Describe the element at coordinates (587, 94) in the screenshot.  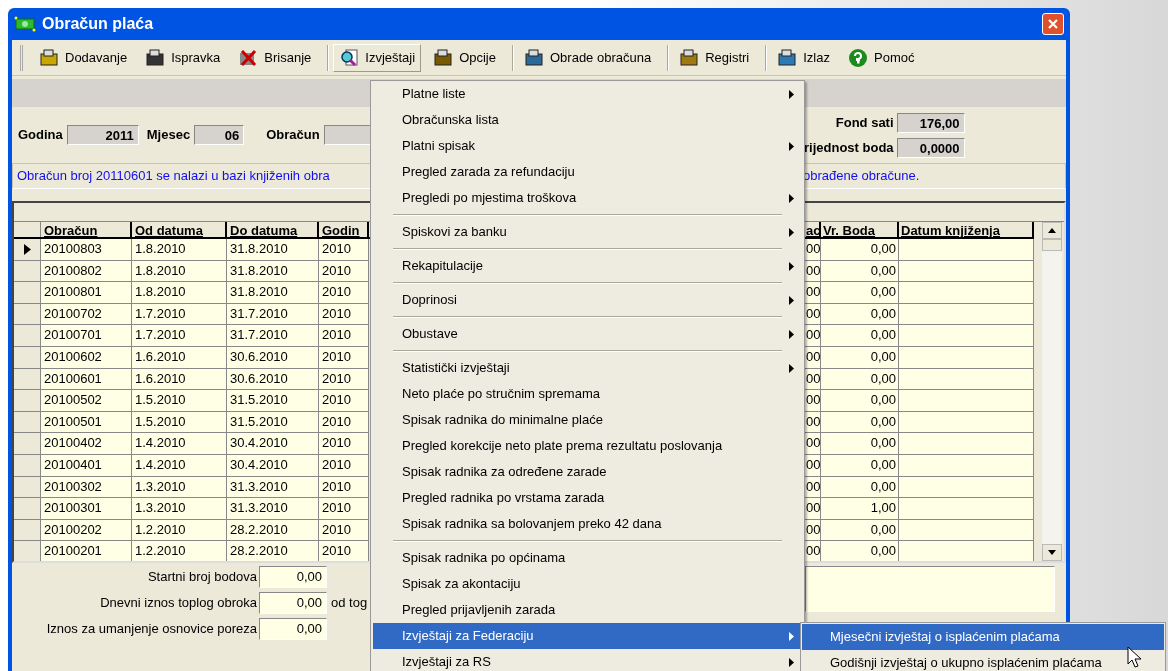
I see `menu-item: Platne liste` at that location.